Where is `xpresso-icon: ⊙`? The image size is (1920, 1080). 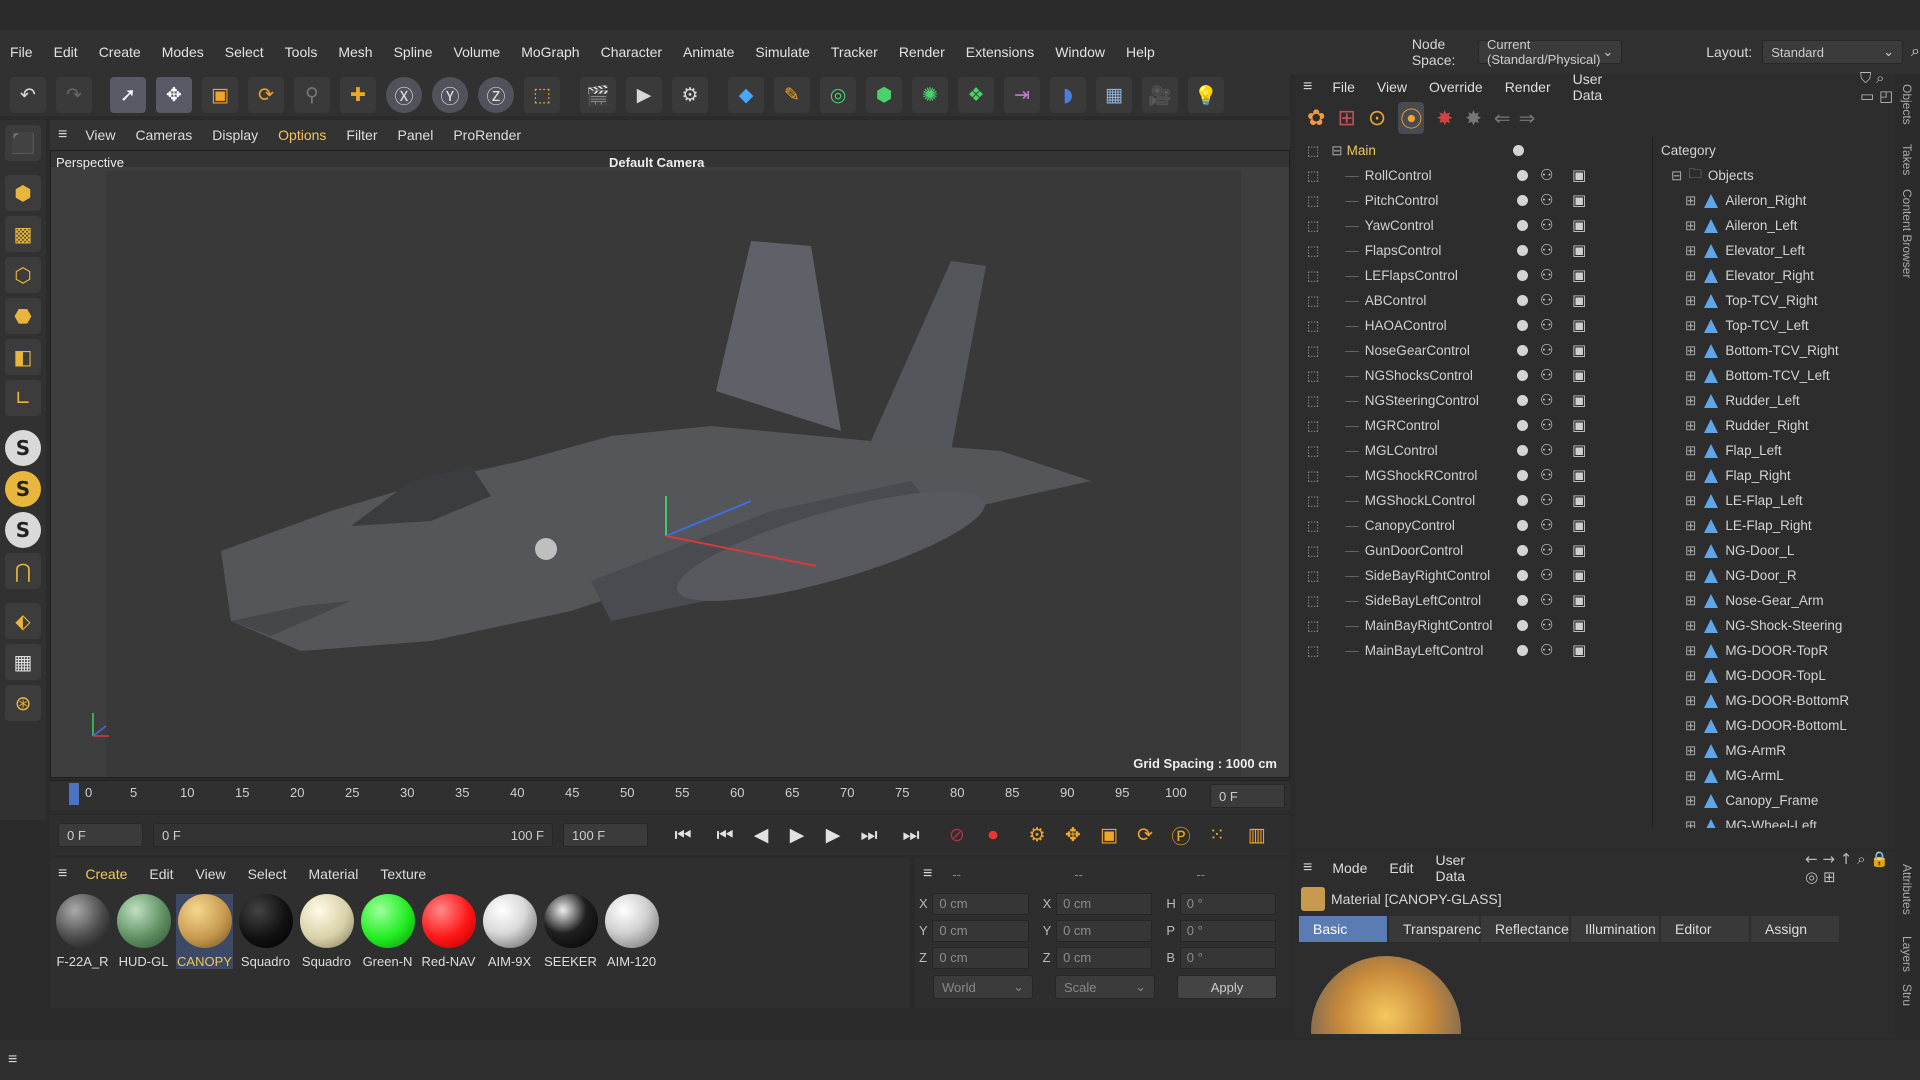
xpresso-icon: ⊙ is located at coordinates (1377, 118).